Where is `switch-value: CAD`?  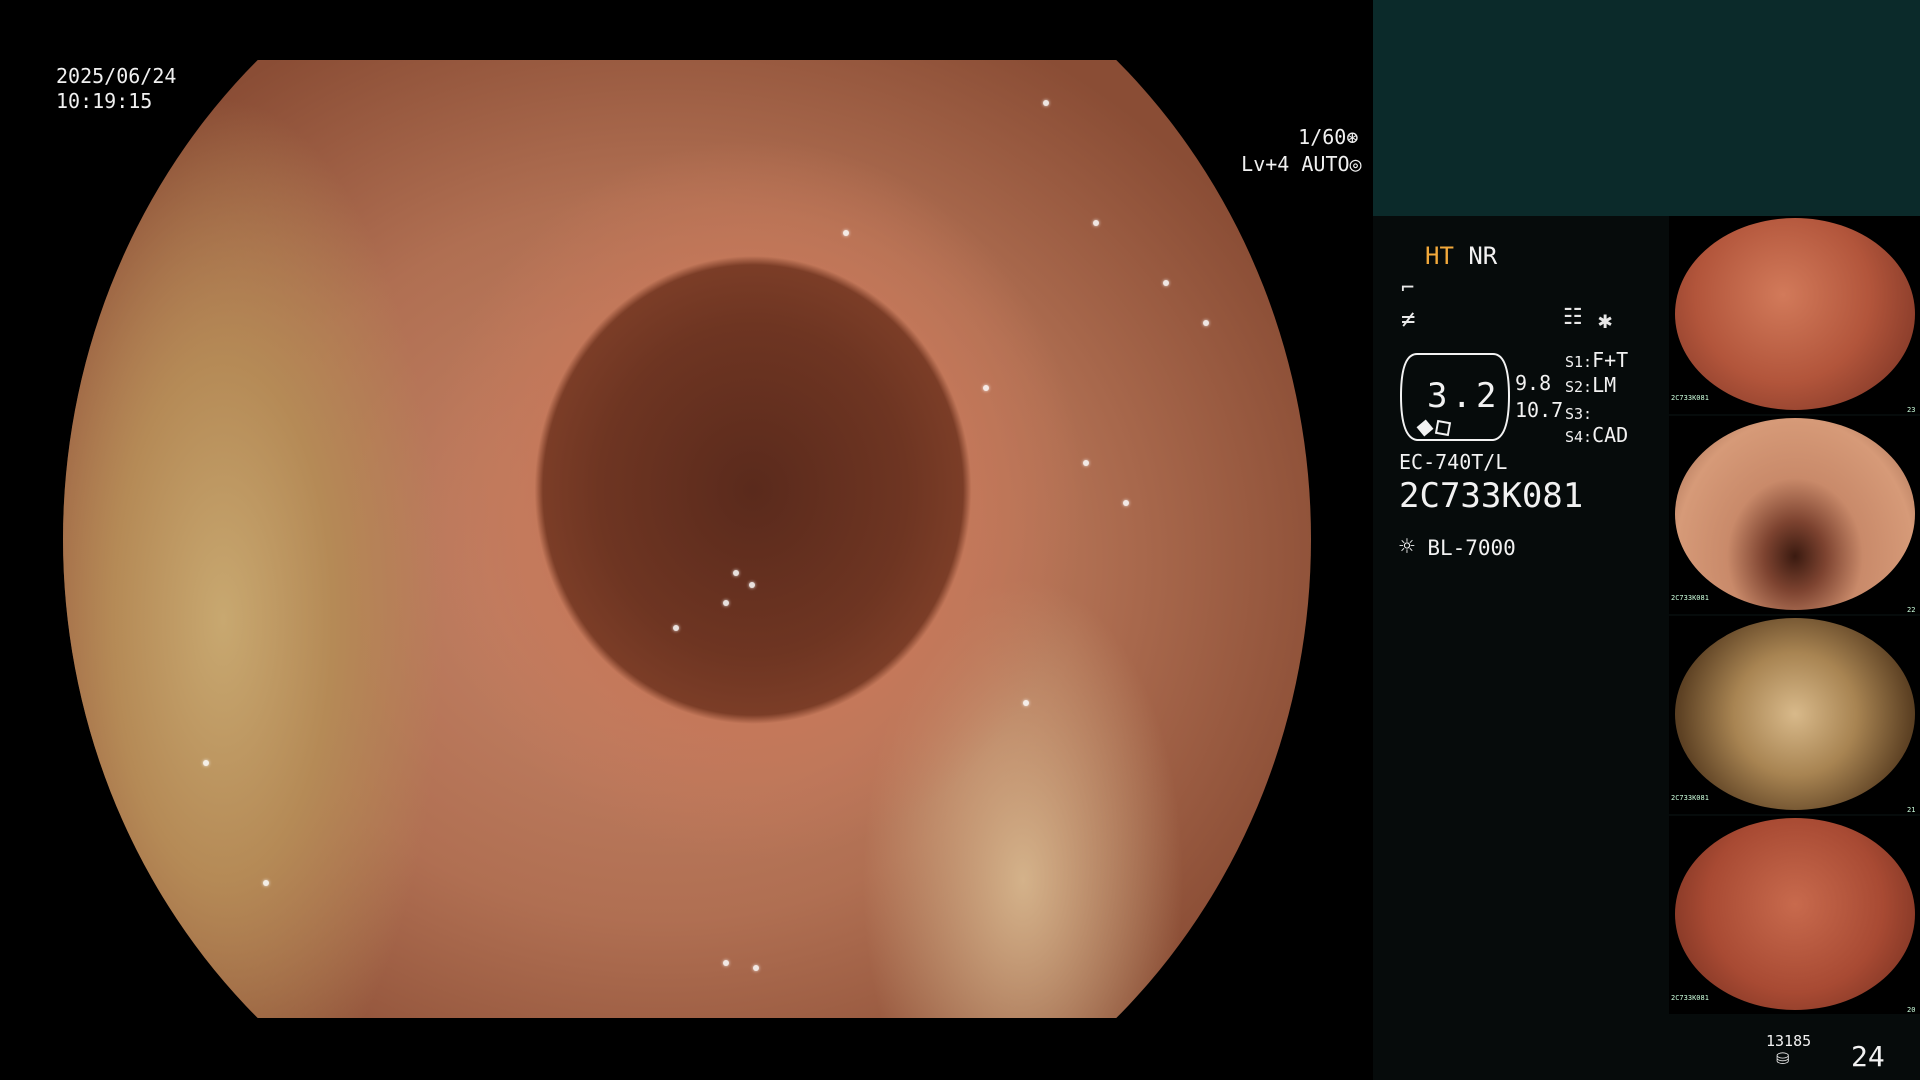
switch-value: CAD is located at coordinates (1610, 435).